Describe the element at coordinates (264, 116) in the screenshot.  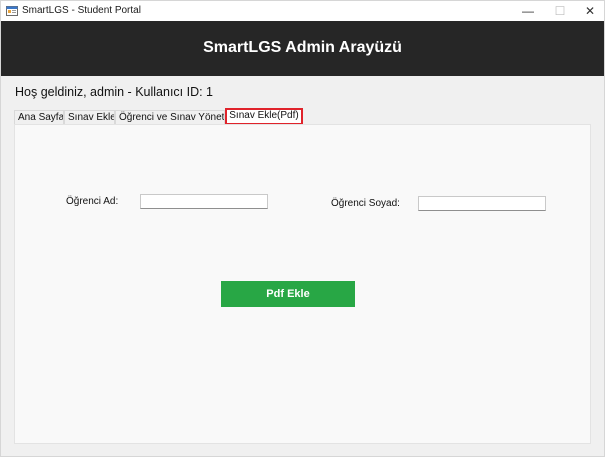
I see `tab-sinav-ekle-pdf: Sınav Ekle(Pdf)` at that location.